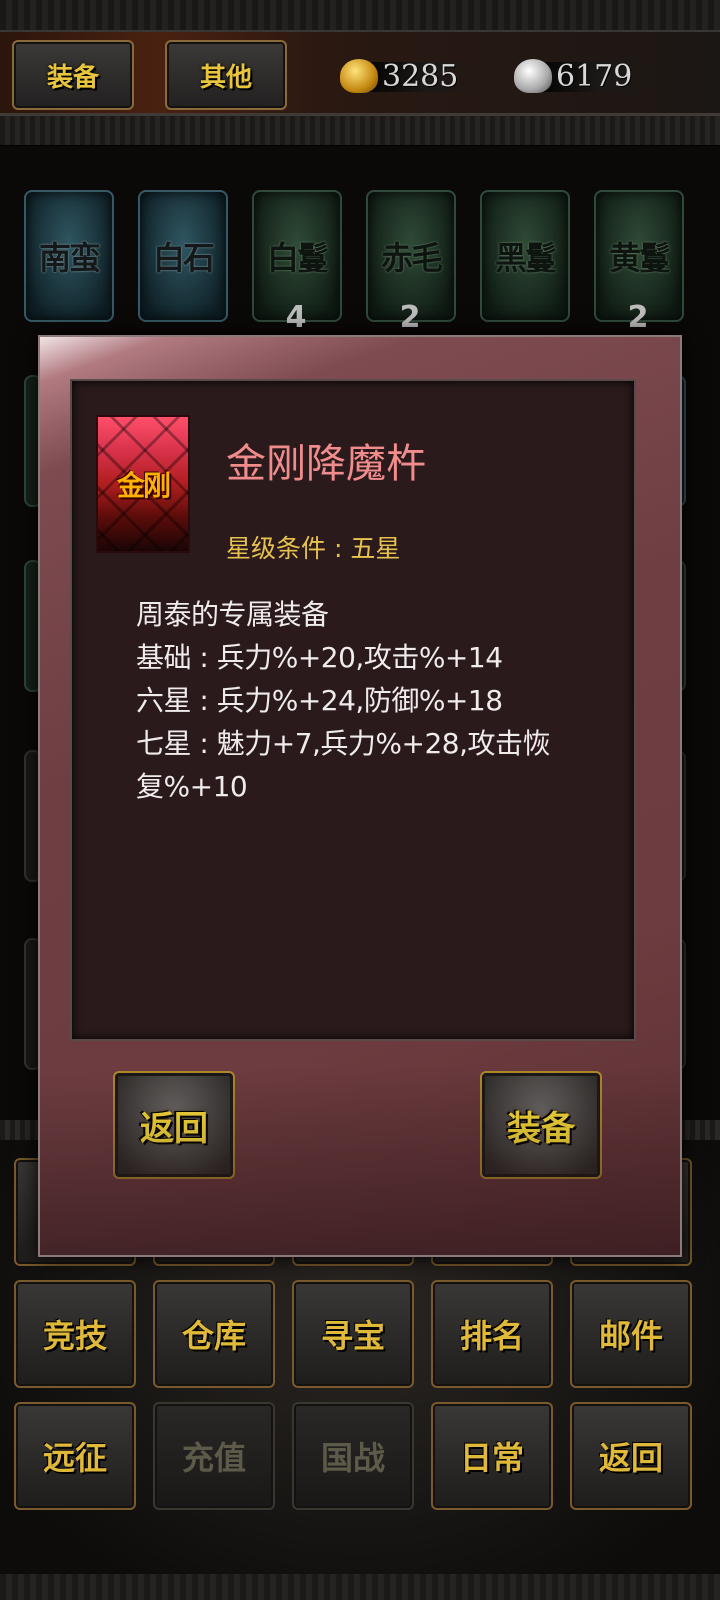 This screenshot has height=1600, width=720. I want to click on item-name: 金刚降魔杵, so click(326, 464).